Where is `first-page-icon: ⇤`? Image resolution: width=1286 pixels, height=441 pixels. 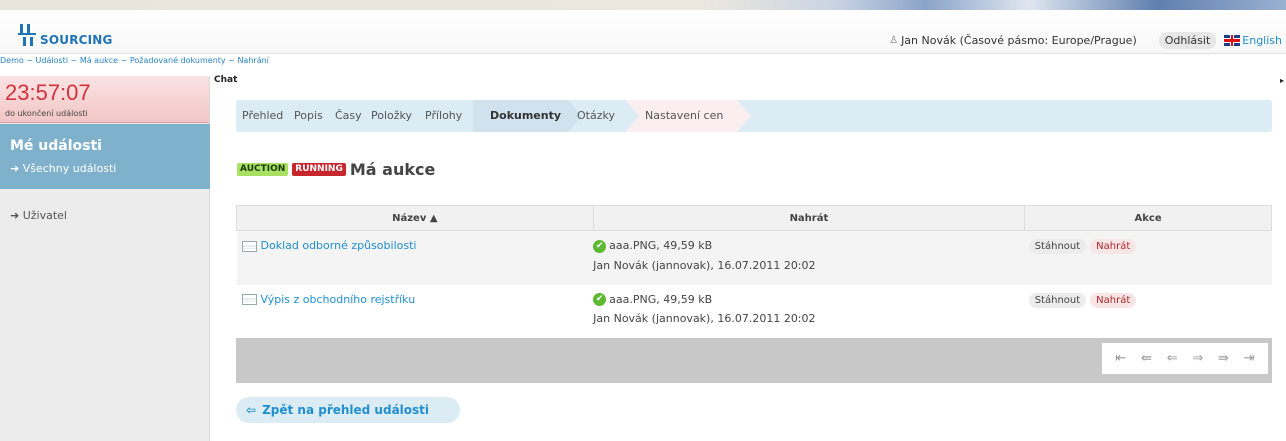
first-page-icon: ⇤ is located at coordinates (1120, 358).